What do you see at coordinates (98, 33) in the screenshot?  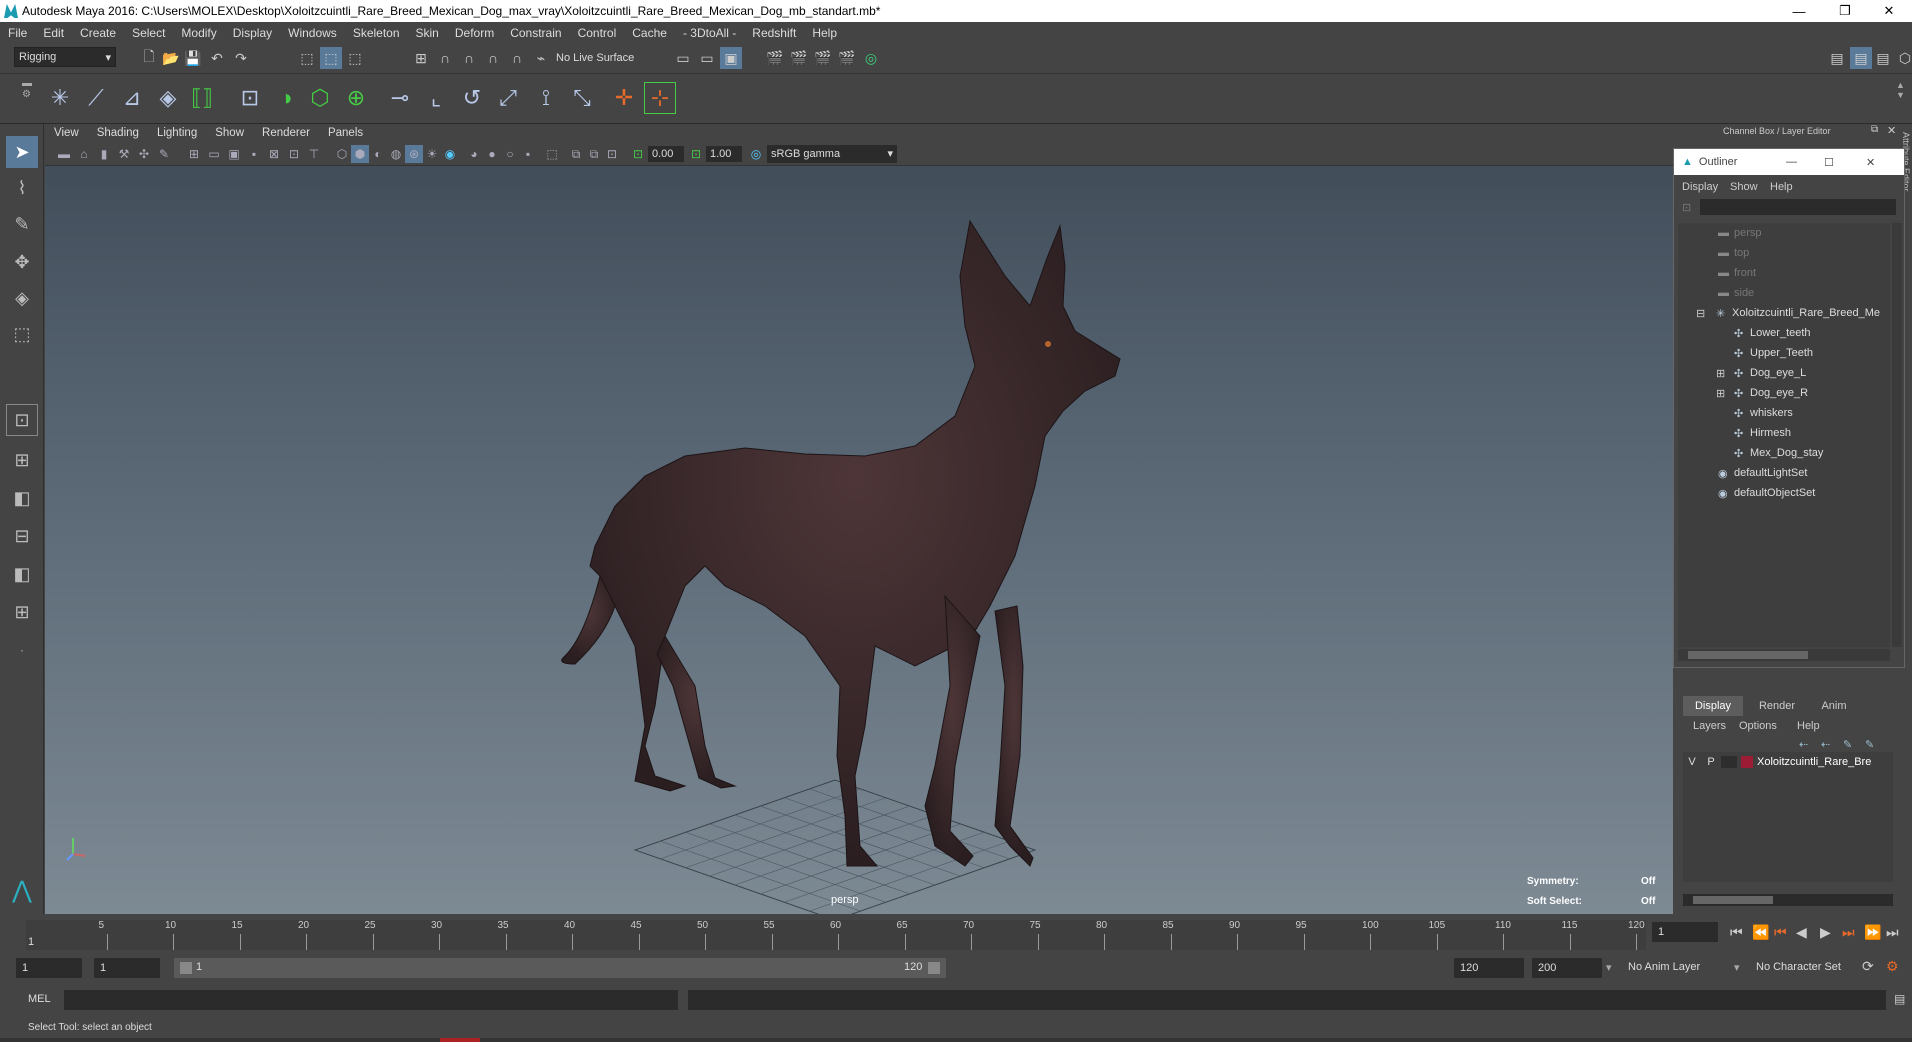 I see `menu-create: Create` at bounding box center [98, 33].